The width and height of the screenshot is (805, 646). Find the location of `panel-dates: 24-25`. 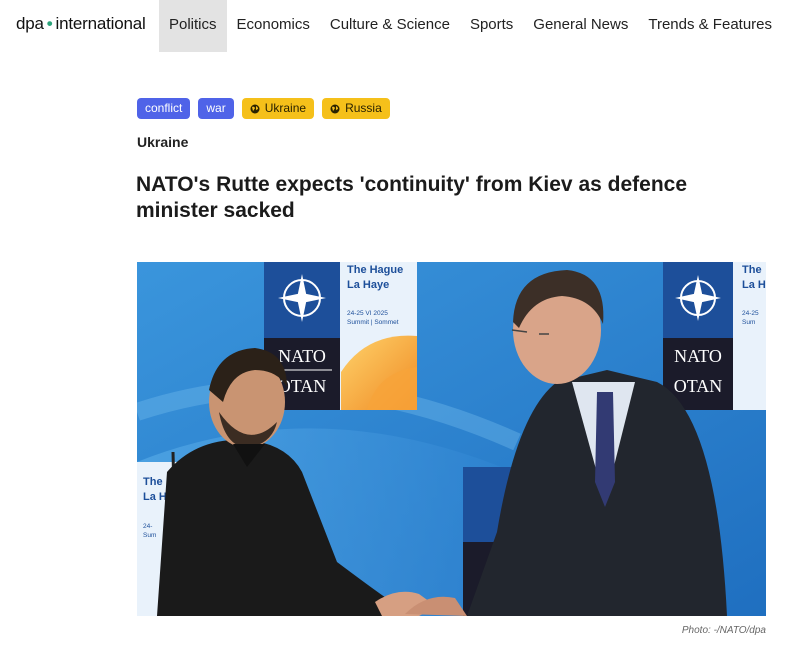

panel-dates: 24-25 is located at coordinates (750, 313).